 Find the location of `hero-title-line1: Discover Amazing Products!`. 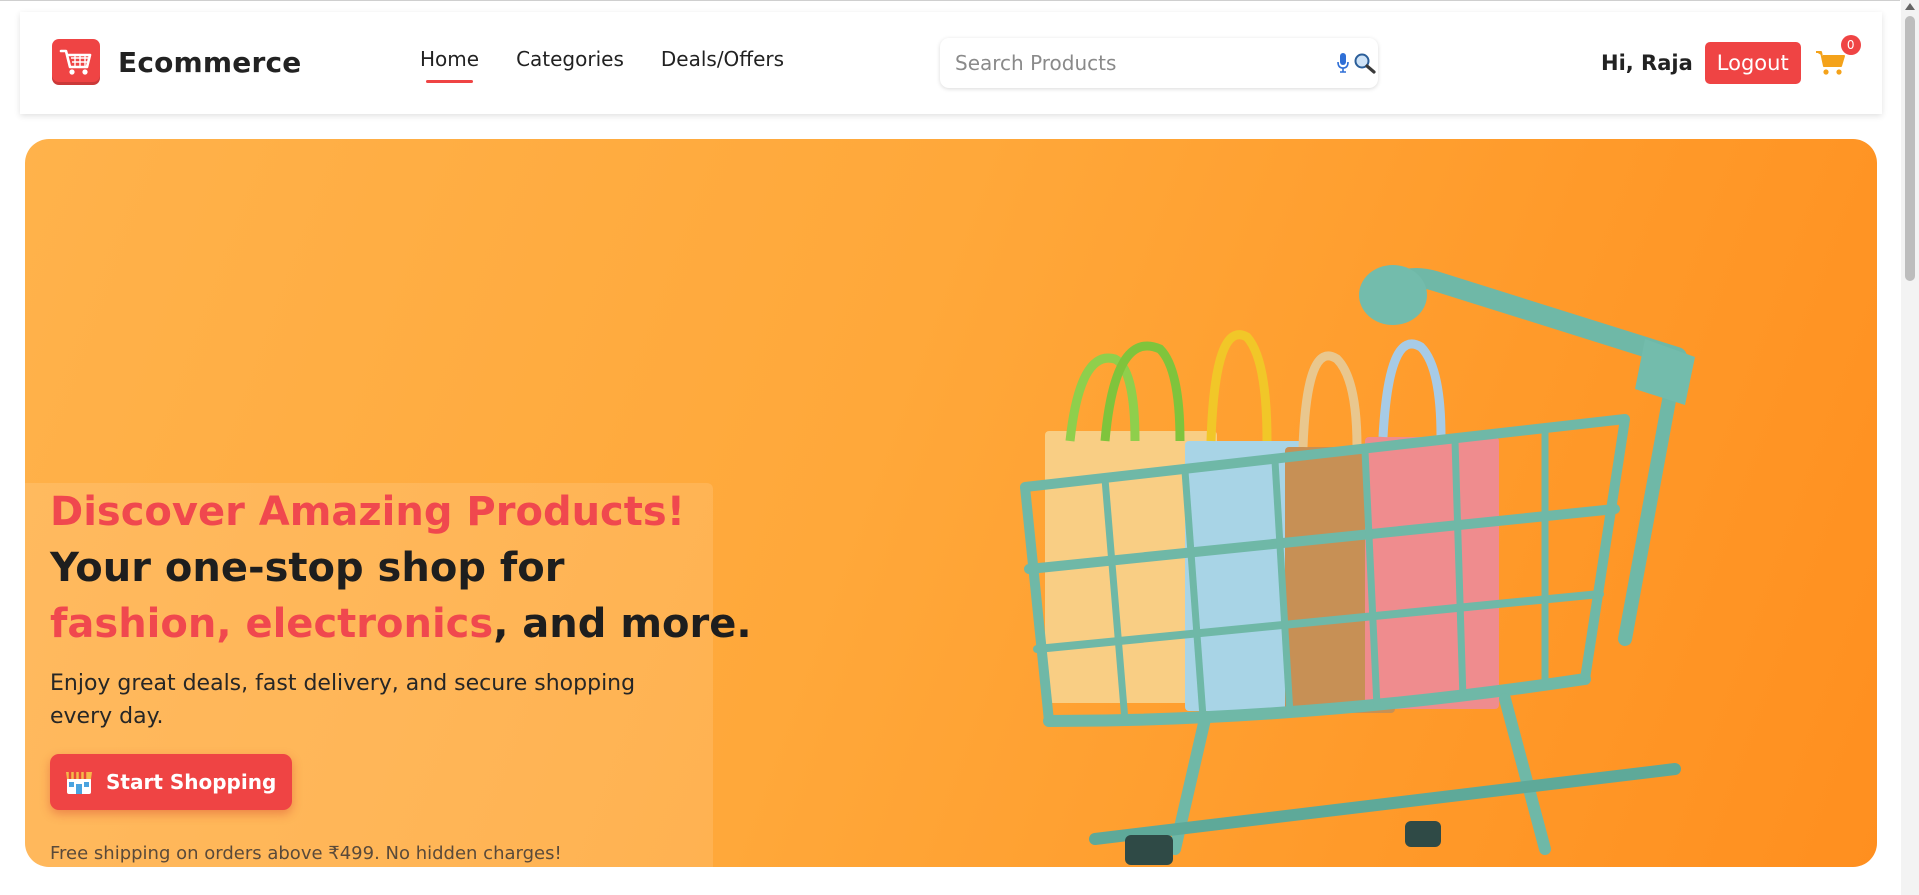

hero-title-line1: Discover Amazing Products! is located at coordinates (367, 512).